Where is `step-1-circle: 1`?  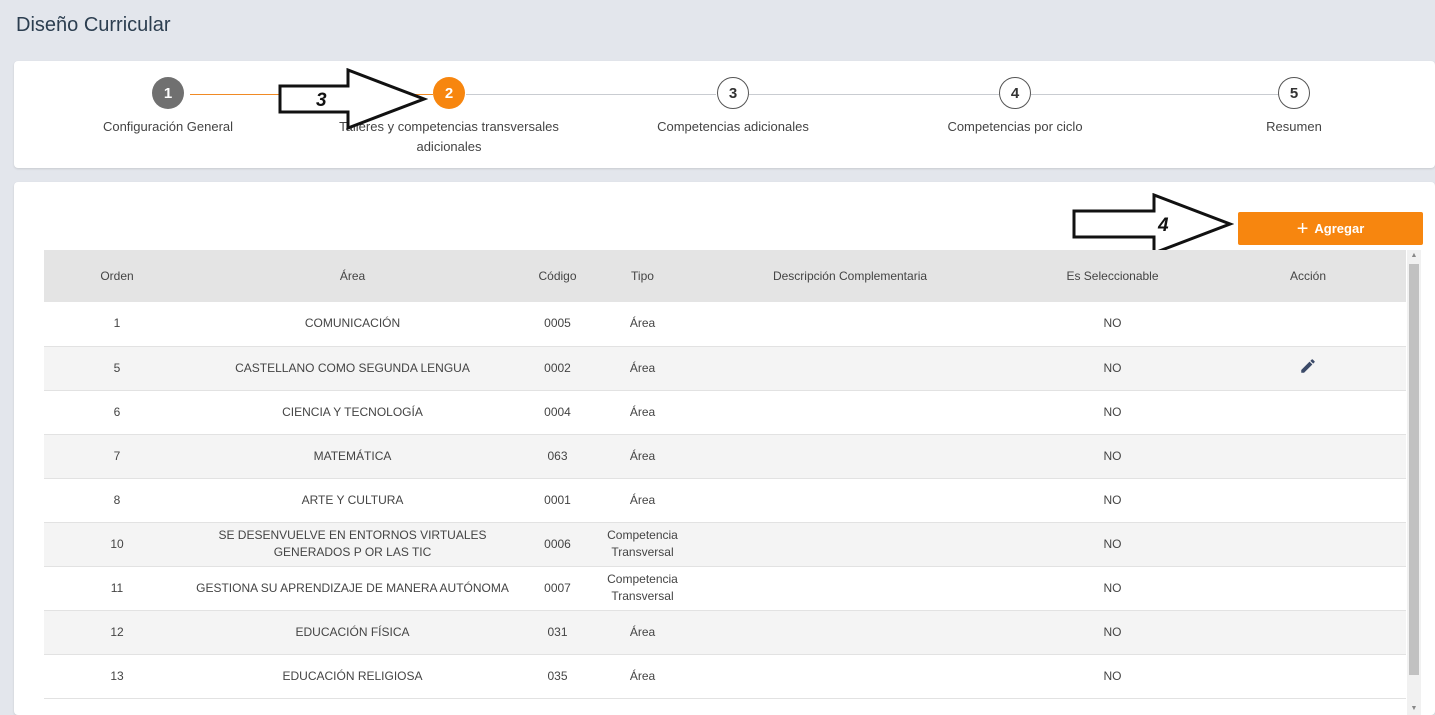 step-1-circle: 1 is located at coordinates (168, 93).